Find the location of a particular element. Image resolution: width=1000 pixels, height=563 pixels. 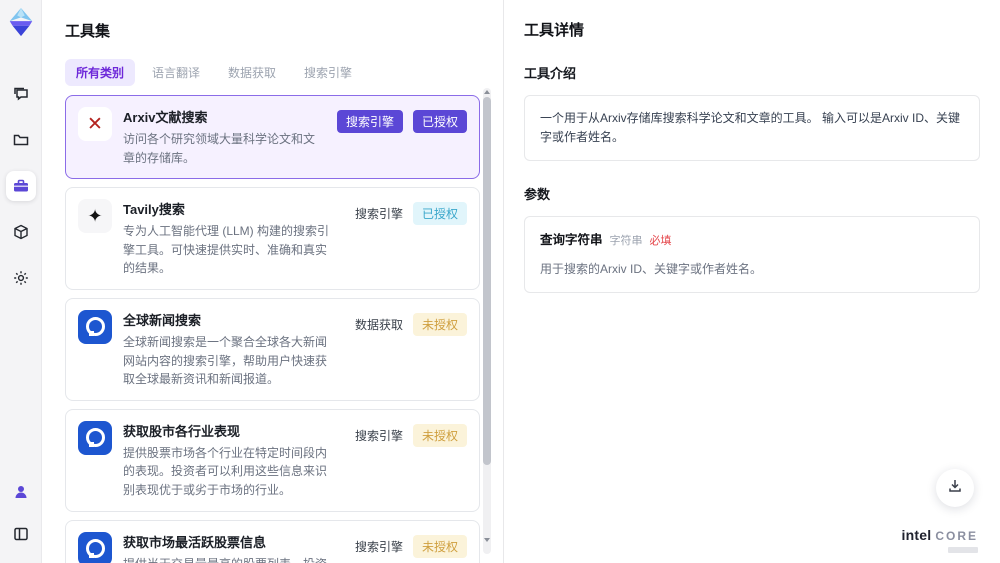

tool-description: 访问各个研究领域大量科学论文和文章的存储库。 is located at coordinates (219, 148).